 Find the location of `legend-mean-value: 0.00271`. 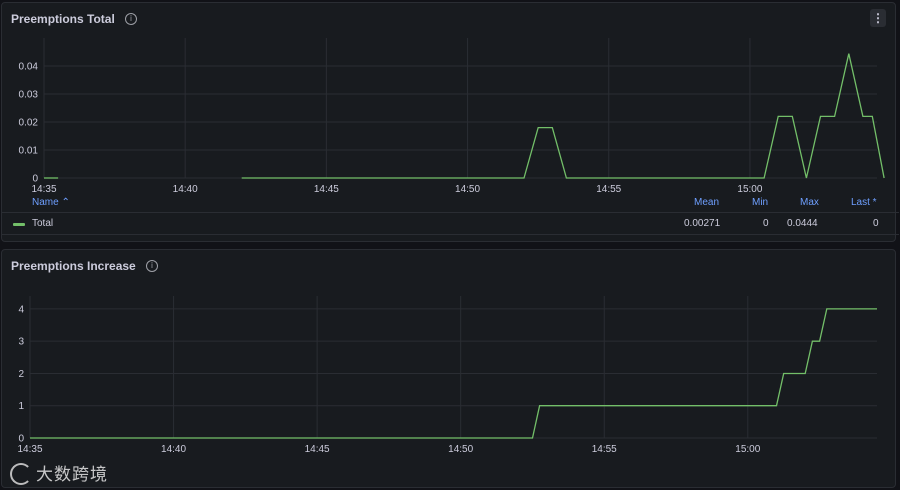

legend-mean-value: 0.00271 is located at coordinates (702, 223).